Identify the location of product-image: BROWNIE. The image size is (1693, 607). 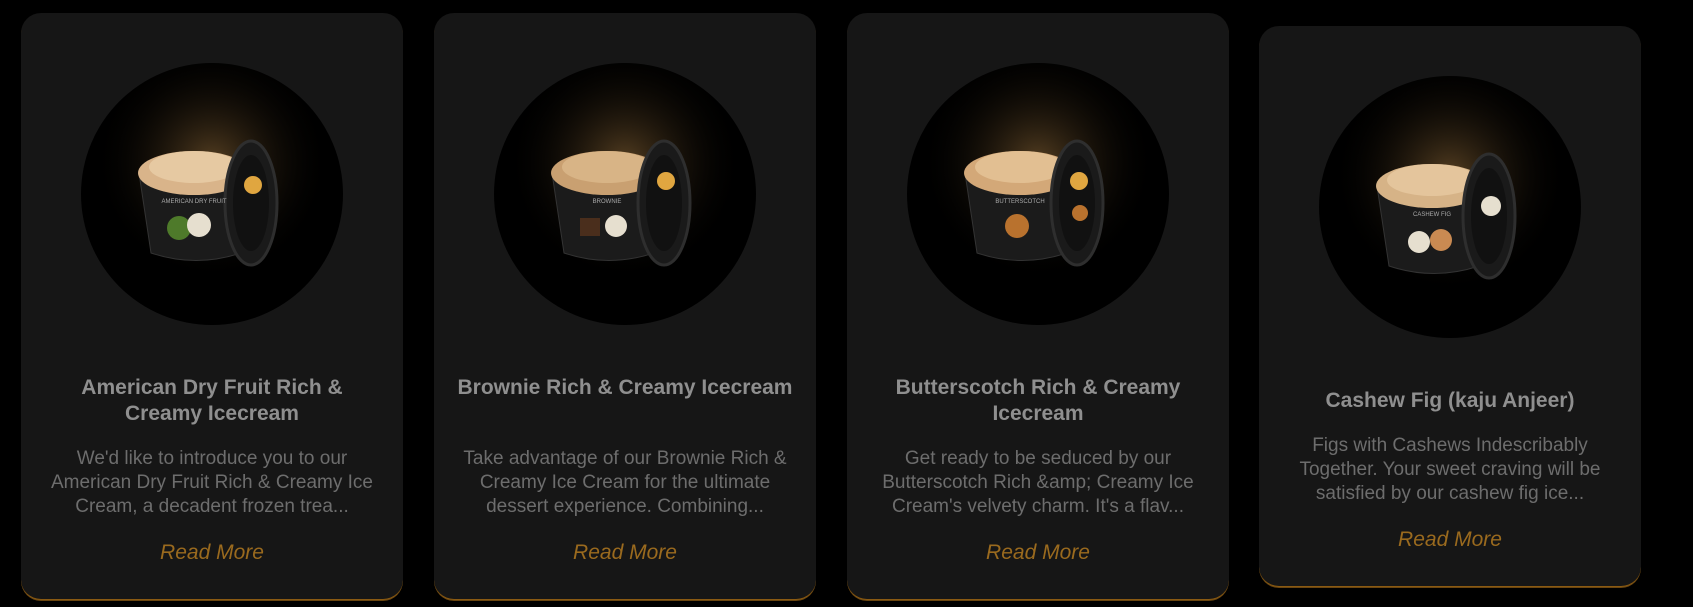
(625, 194).